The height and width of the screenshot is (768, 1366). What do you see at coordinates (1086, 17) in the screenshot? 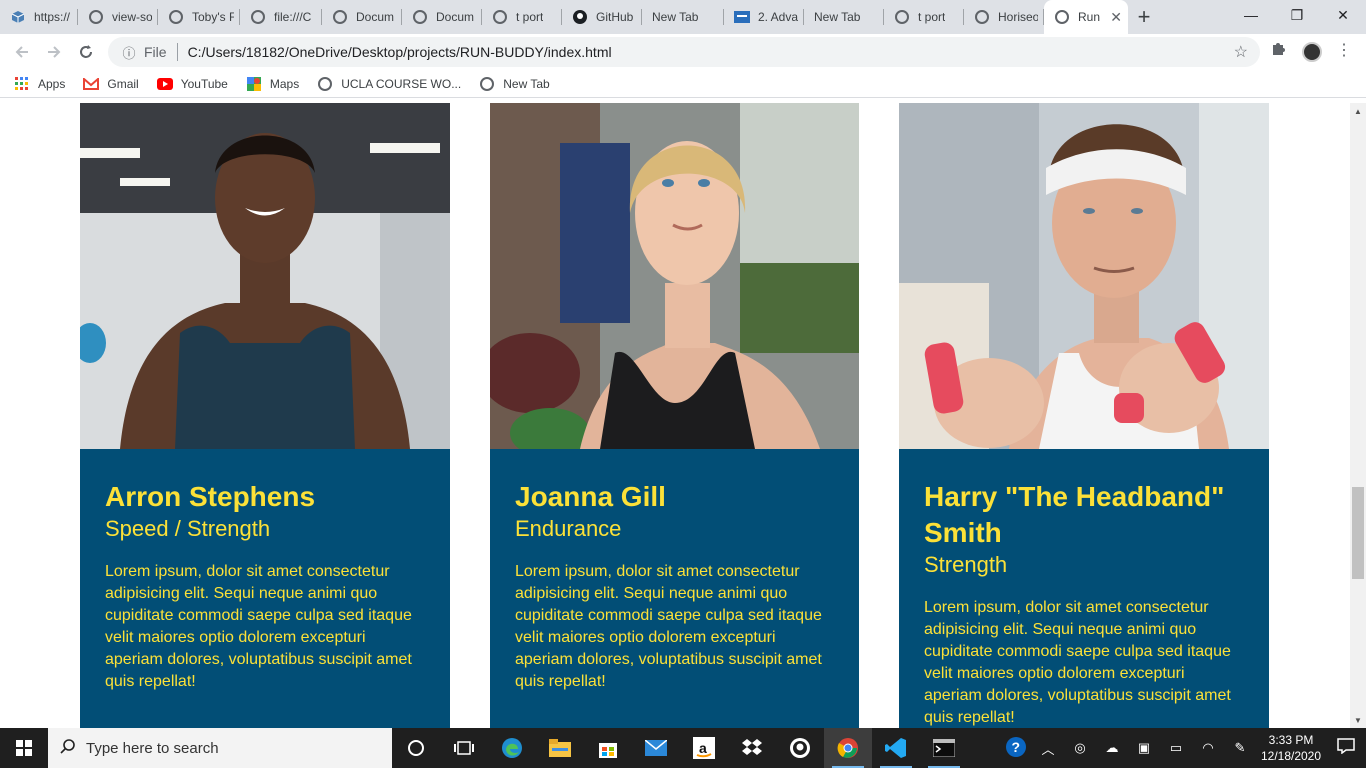
I see `browser-tab-active: Run ✕` at bounding box center [1086, 17].